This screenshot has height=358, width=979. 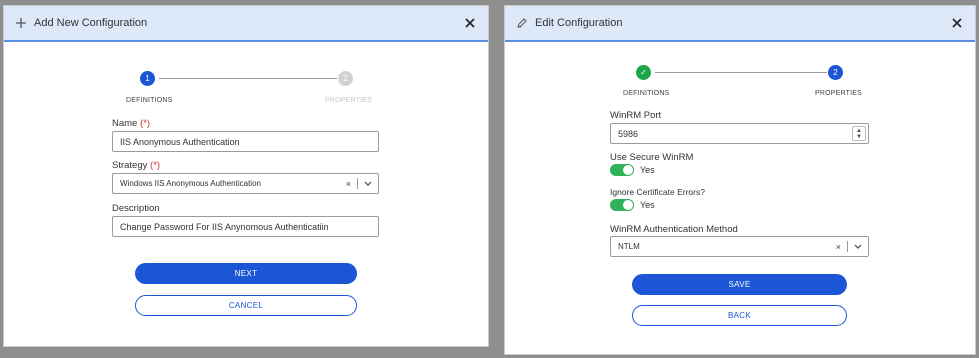 I want to click on auth-method-select: NTLM ×, so click(x=739, y=246).